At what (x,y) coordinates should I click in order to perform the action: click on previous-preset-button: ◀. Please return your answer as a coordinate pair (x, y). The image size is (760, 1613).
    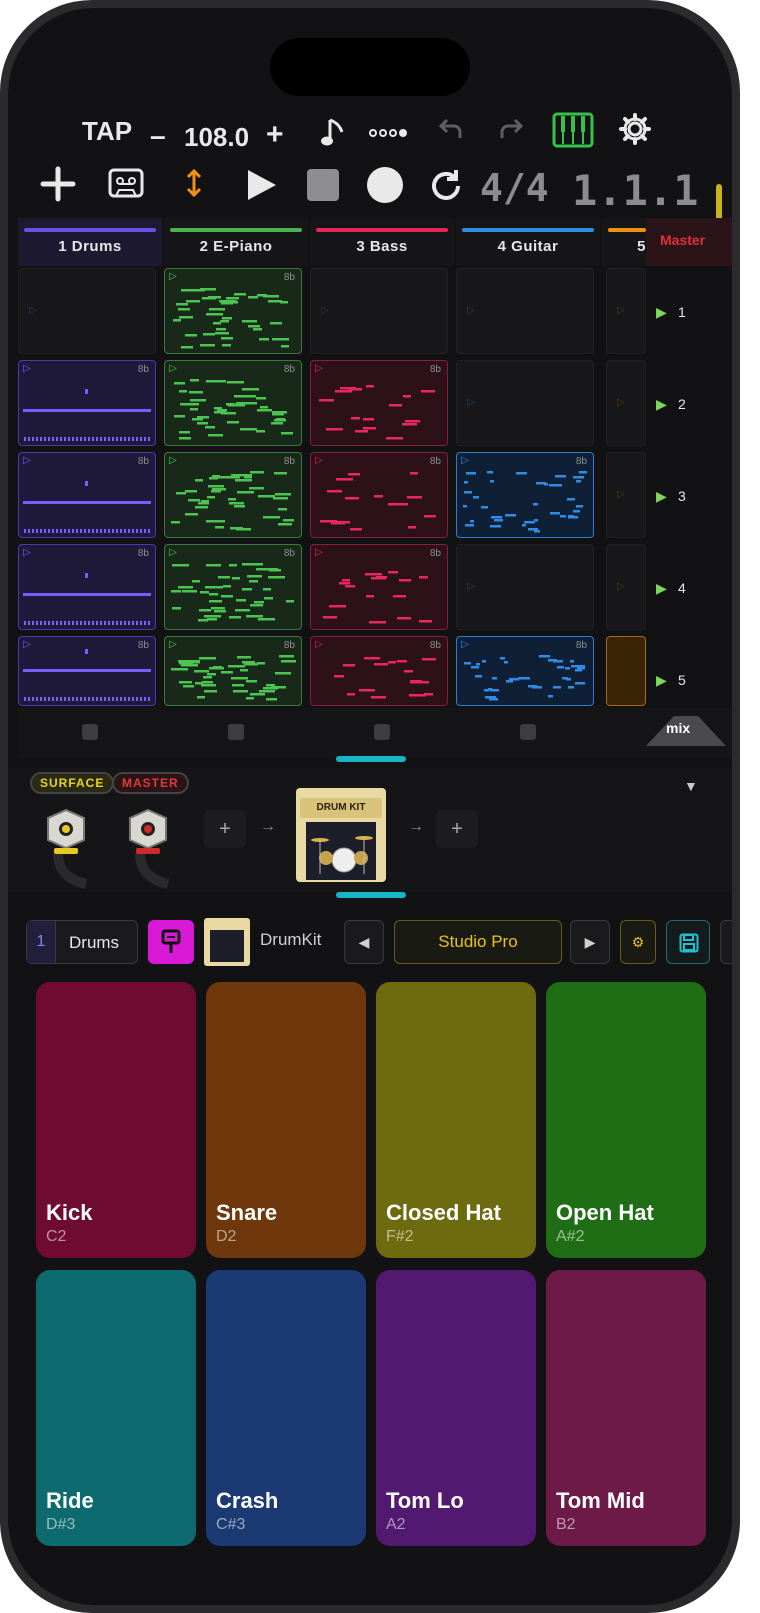
    Looking at the image, I should click on (364, 942).